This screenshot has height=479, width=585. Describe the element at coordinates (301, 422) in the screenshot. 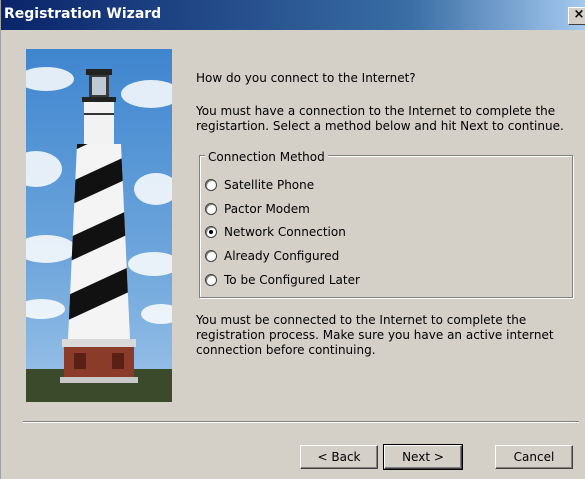

I see `button-separator` at that location.